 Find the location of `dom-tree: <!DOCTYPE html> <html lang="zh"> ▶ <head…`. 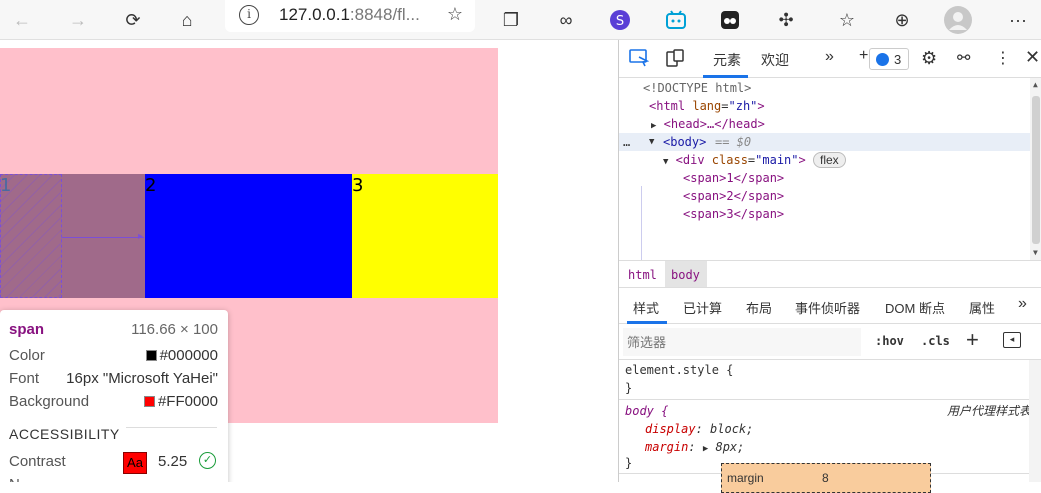

dom-tree: <!DOCTYPE html> <html lang="zh"> ▶ <head… is located at coordinates (830, 169).